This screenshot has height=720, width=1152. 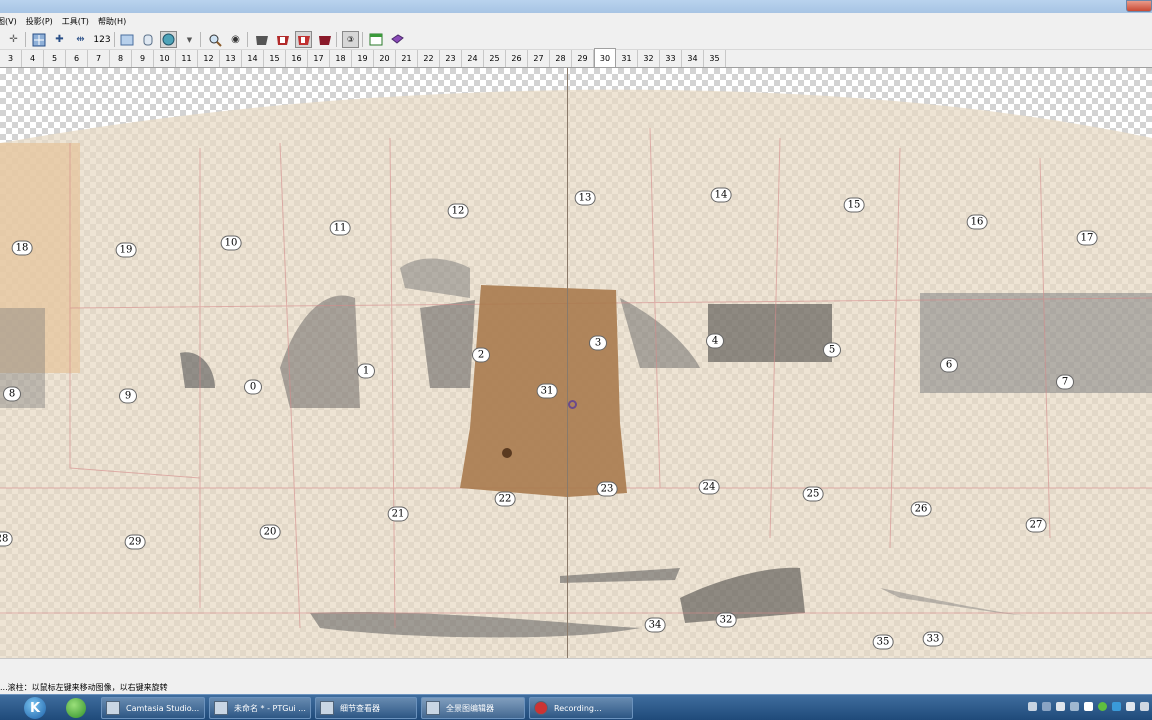 I want to click on tab-image-16: 16, so click(x=297, y=58).